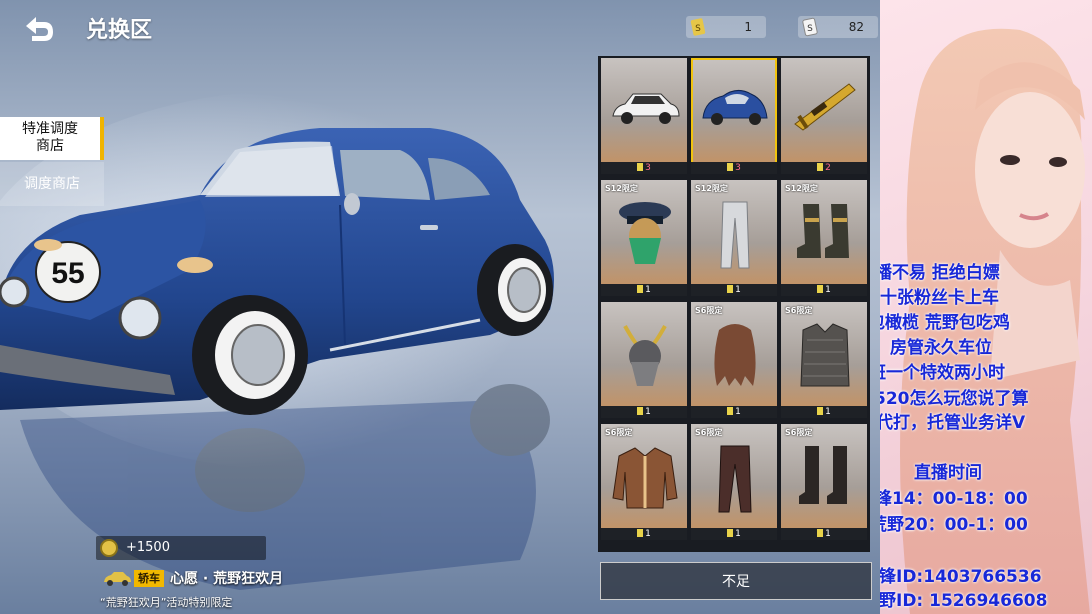  I want to click on redeem-button: 不足, so click(736, 581).